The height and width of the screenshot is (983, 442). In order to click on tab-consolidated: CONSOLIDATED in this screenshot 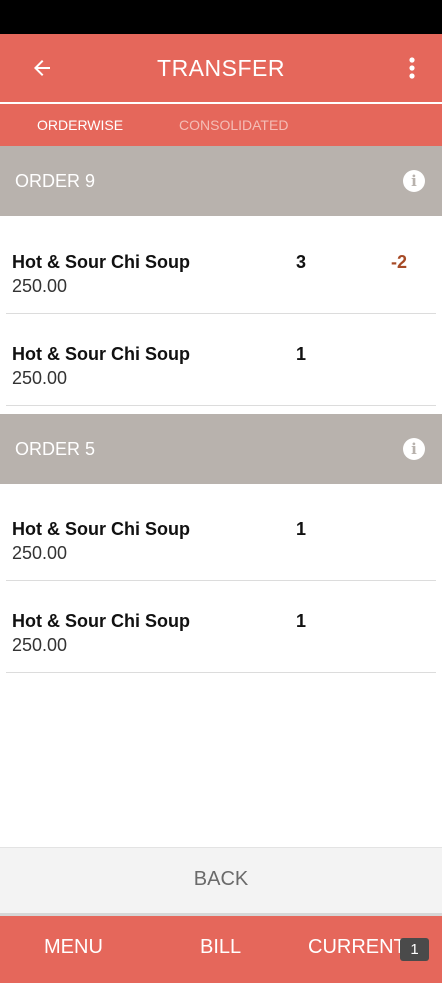, I will do `click(233, 125)`.